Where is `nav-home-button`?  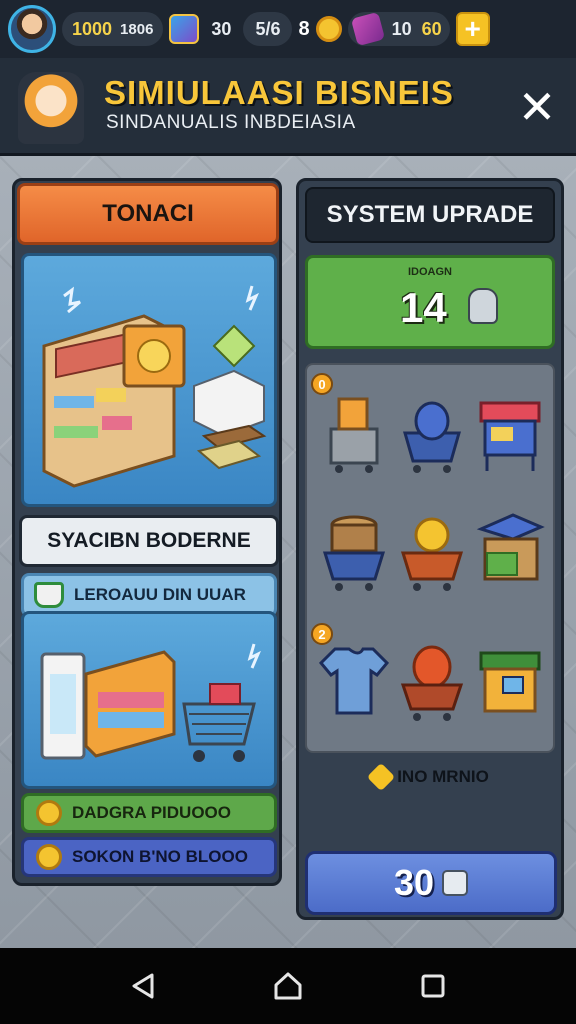 nav-home-button is located at coordinates (288, 986).